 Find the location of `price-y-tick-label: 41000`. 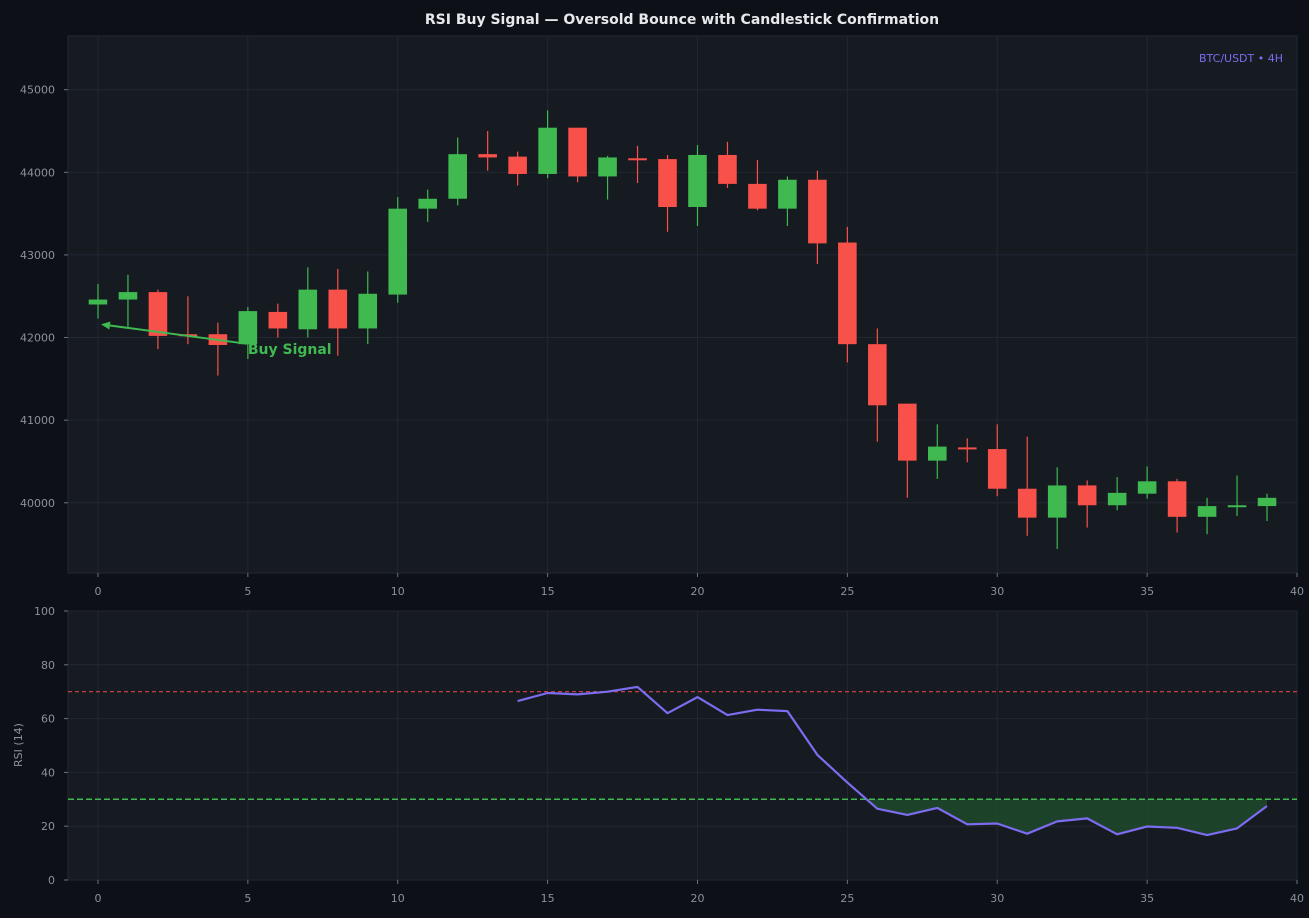

price-y-tick-label: 41000 is located at coordinates (37, 420).